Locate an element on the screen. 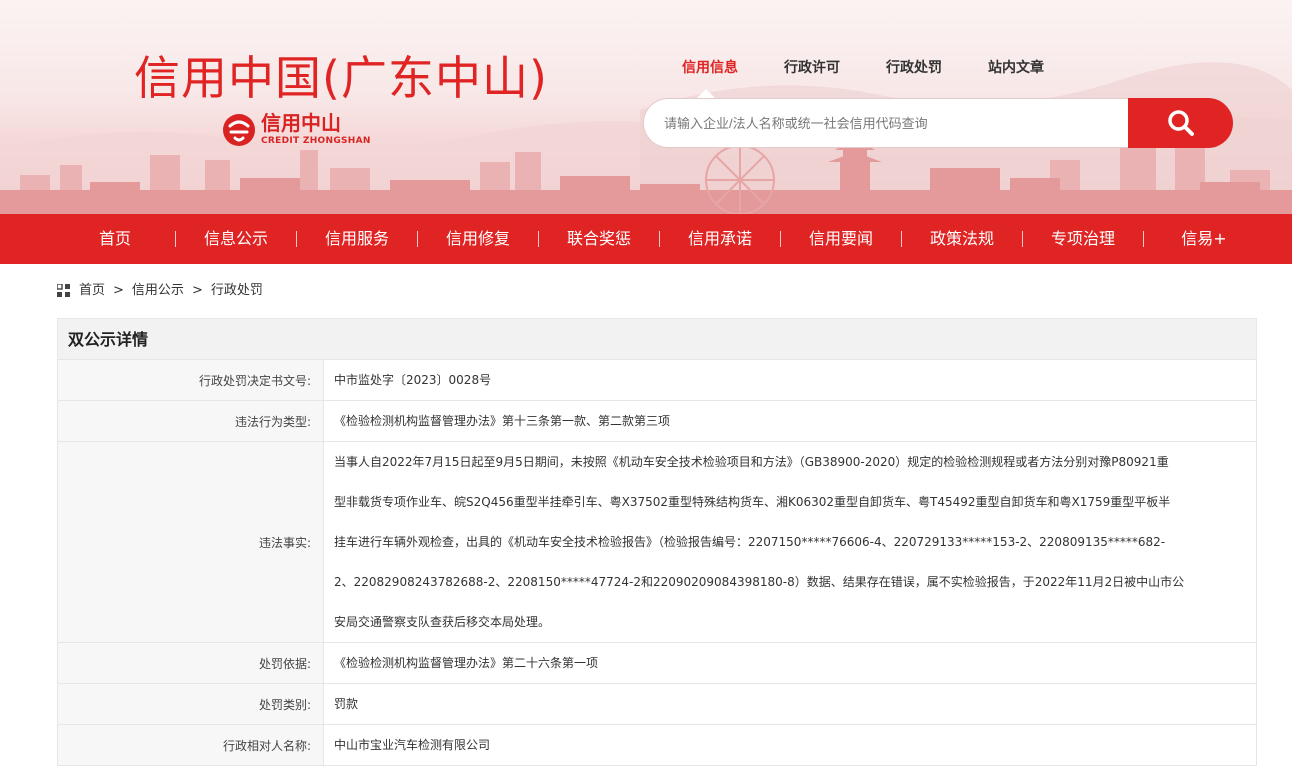 The height and width of the screenshot is (766, 1292). table-row: 处罚依据: 《检验检测机构监督管理办法》第二十六条第一项 is located at coordinates (657, 663).